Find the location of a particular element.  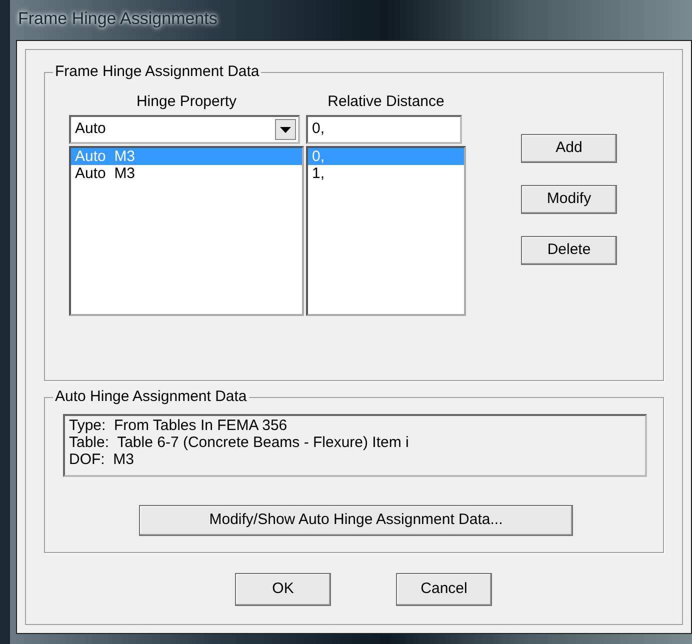

group-title: Auto Hinge Assignment Data is located at coordinates (151, 397).